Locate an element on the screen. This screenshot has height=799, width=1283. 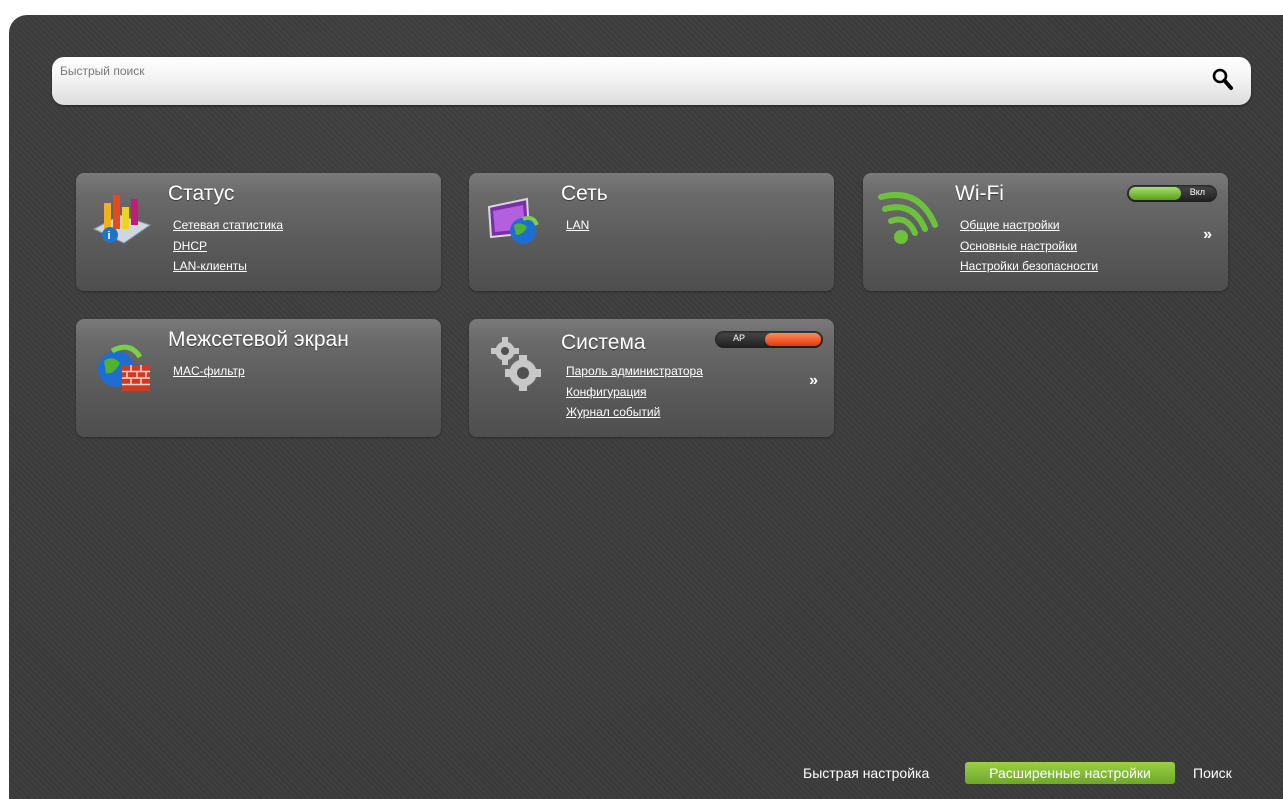
network-monitor-globe-icon is located at coordinates (515, 217).